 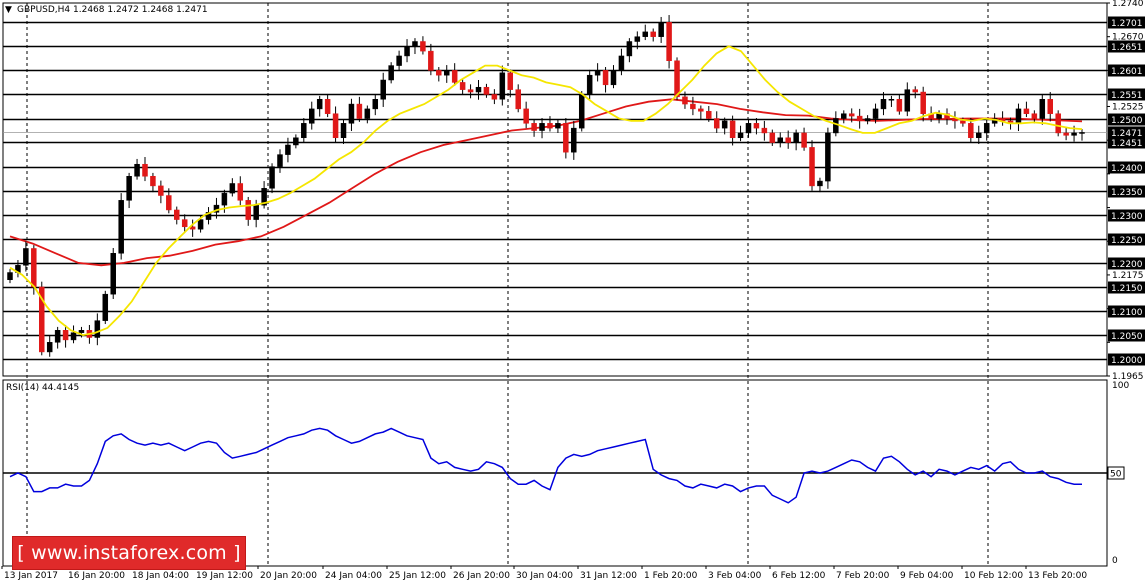 I want to click on time-label: 7 Feb 20:00, so click(x=863, y=576).